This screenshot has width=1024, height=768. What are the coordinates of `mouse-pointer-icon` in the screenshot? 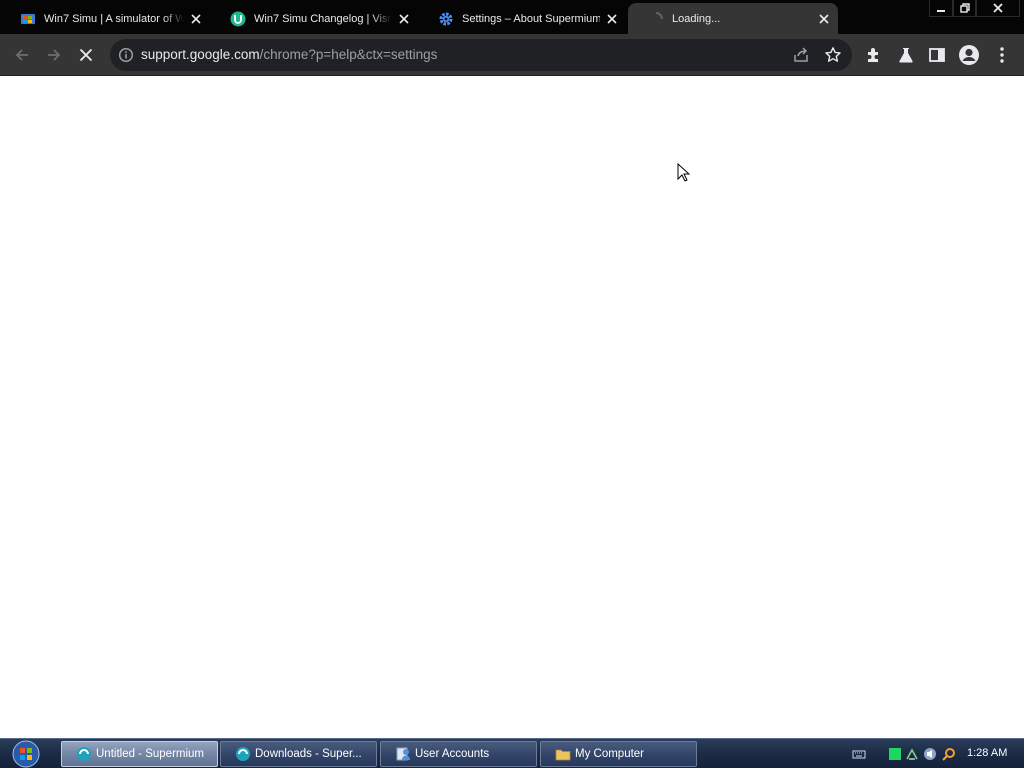 It's located at (683, 172).